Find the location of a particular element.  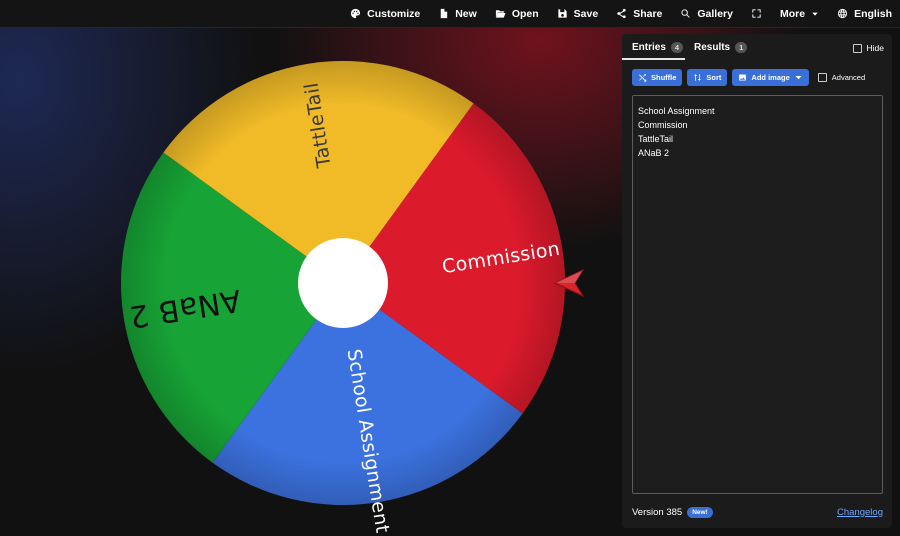

new-label: New is located at coordinates (466, 13).